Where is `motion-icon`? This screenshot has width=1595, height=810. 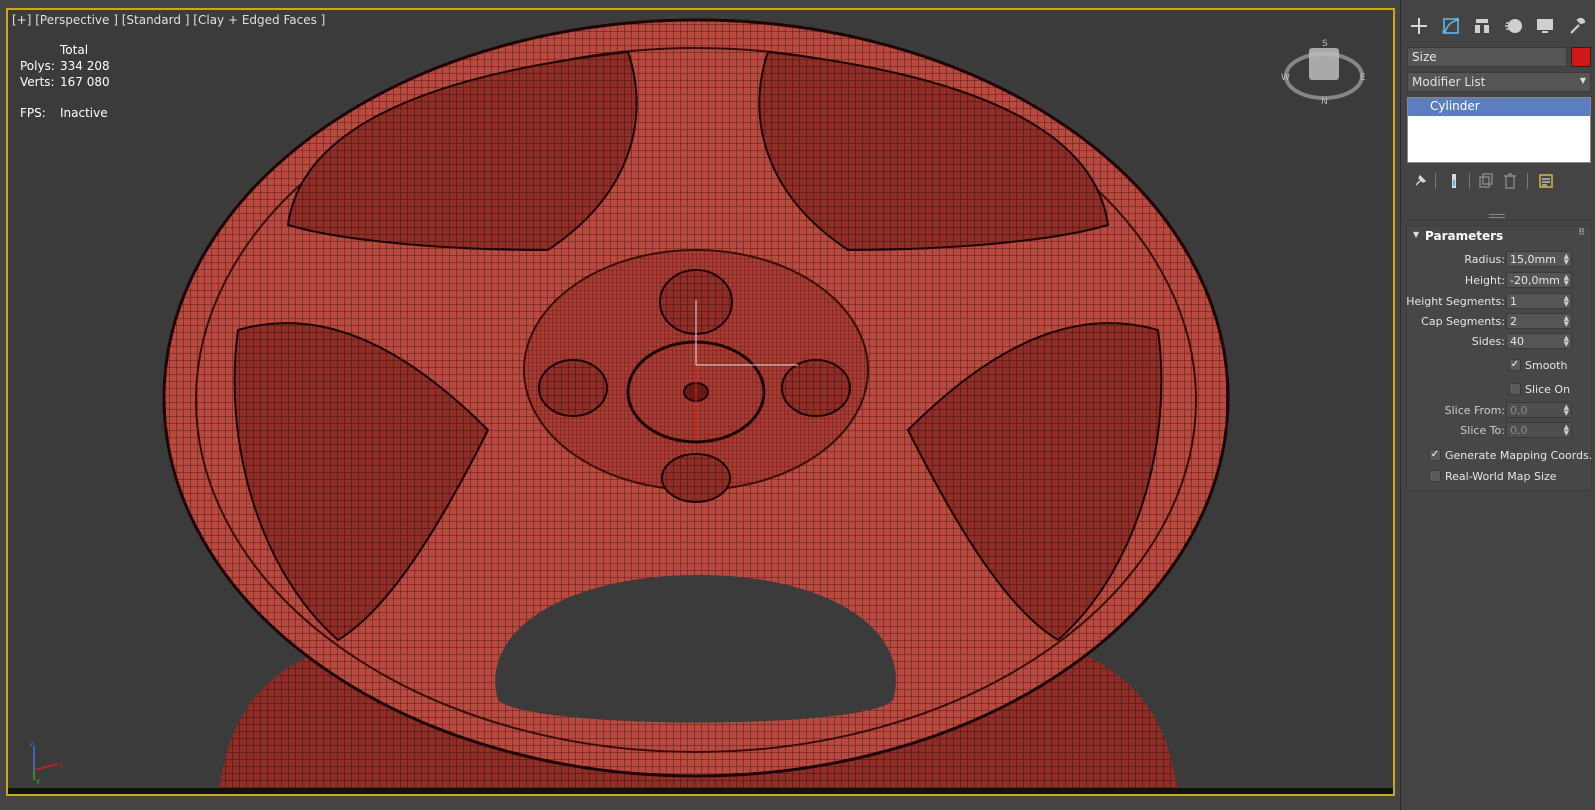 motion-icon is located at coordinates (1513, 26).